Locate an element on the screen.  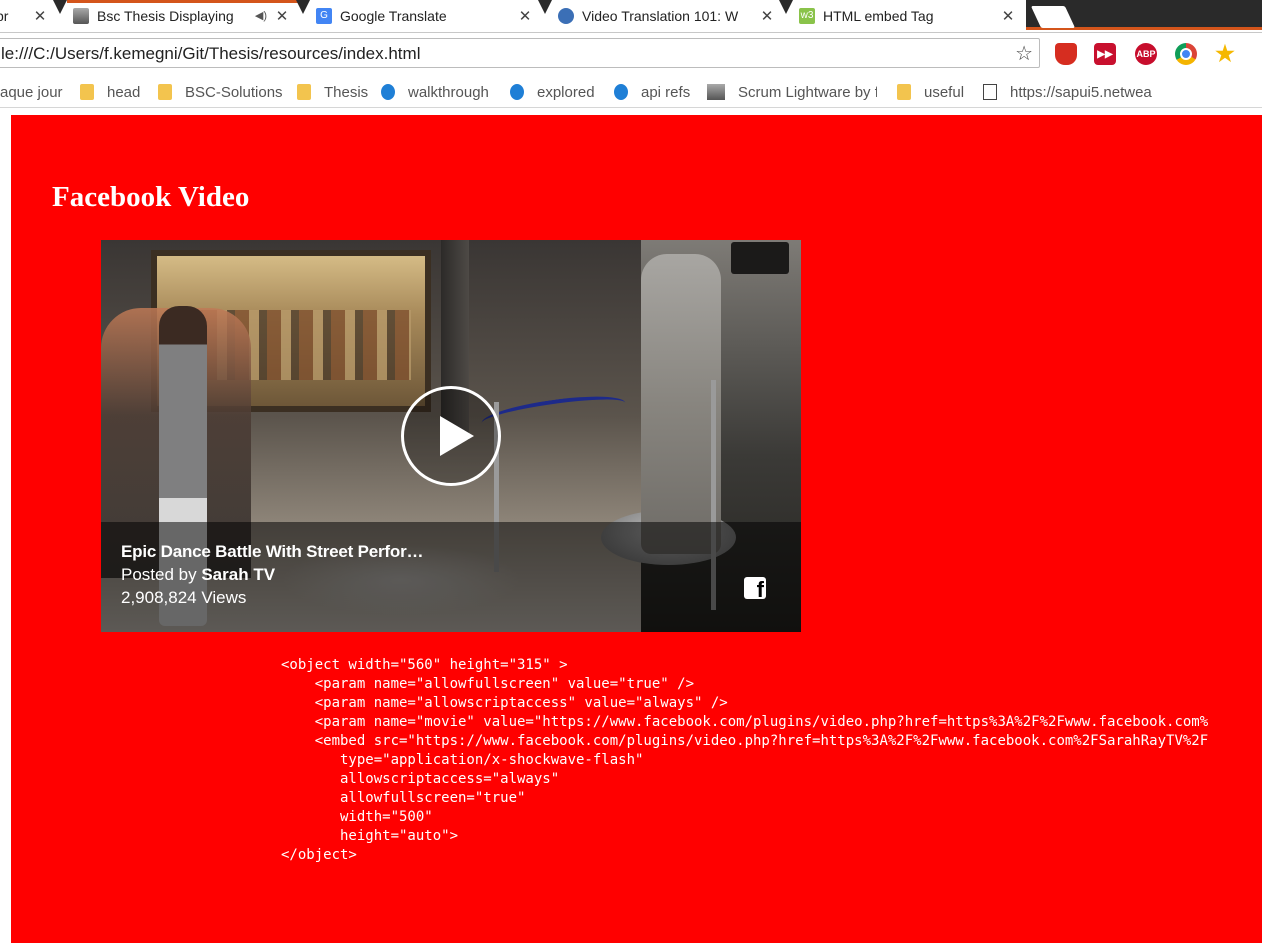
tab-2: G Google Translate ✕ is located at coordinates (426, 15).